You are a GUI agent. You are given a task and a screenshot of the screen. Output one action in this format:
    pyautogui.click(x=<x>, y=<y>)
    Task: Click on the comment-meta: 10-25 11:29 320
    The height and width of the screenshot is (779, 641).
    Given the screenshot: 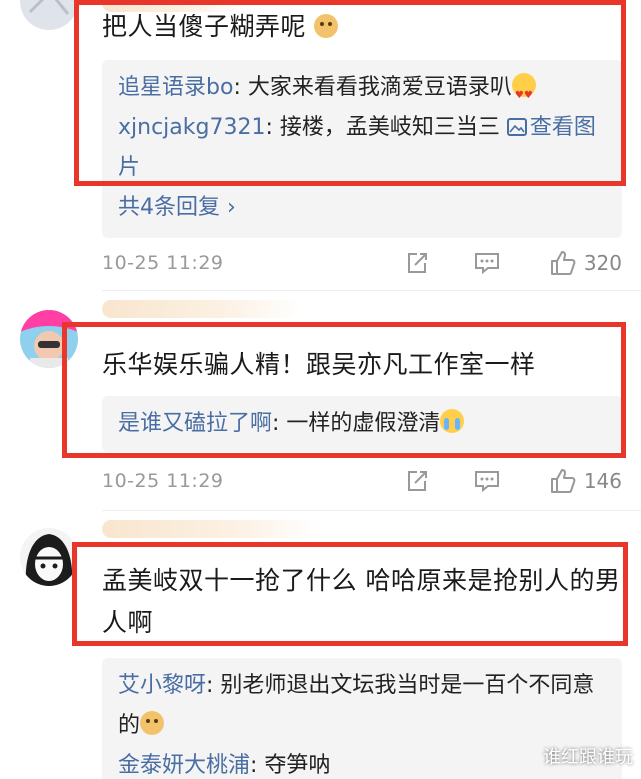 What is the action you would take?
    pyautogui.click(x=362, y=263)
    